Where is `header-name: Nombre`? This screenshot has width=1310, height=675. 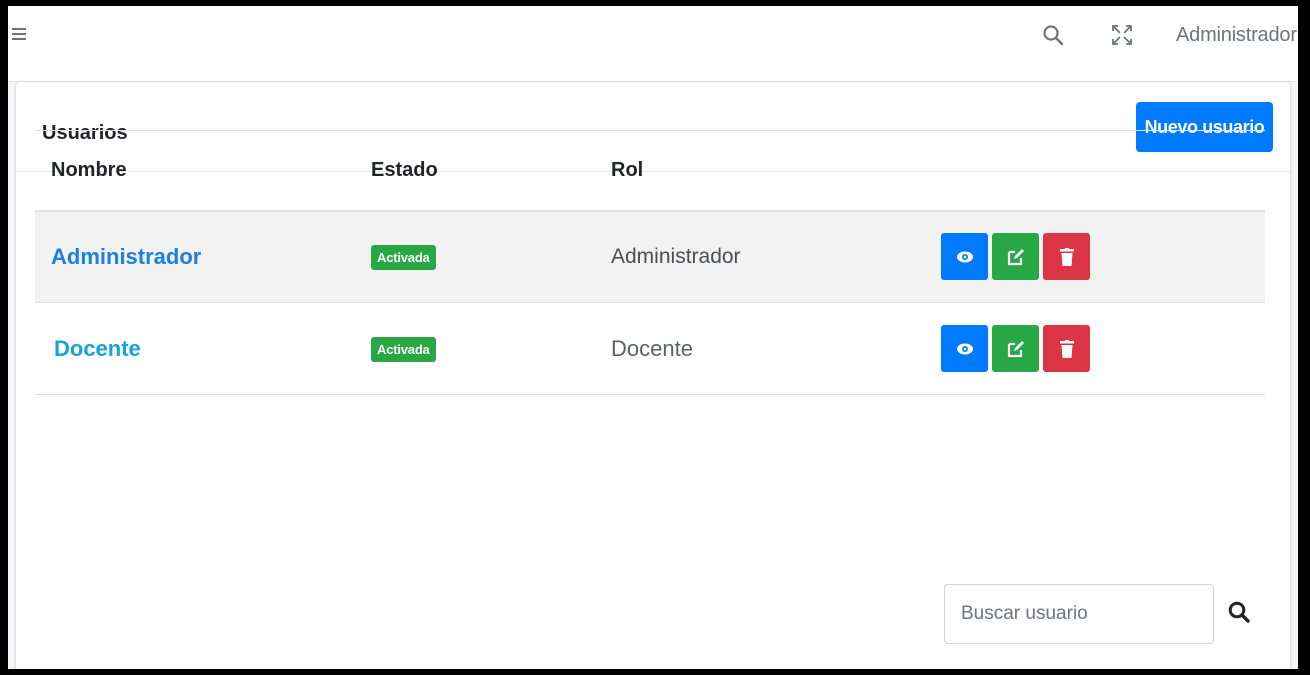 header-name: Nombre is located at coordinates (89, 169).